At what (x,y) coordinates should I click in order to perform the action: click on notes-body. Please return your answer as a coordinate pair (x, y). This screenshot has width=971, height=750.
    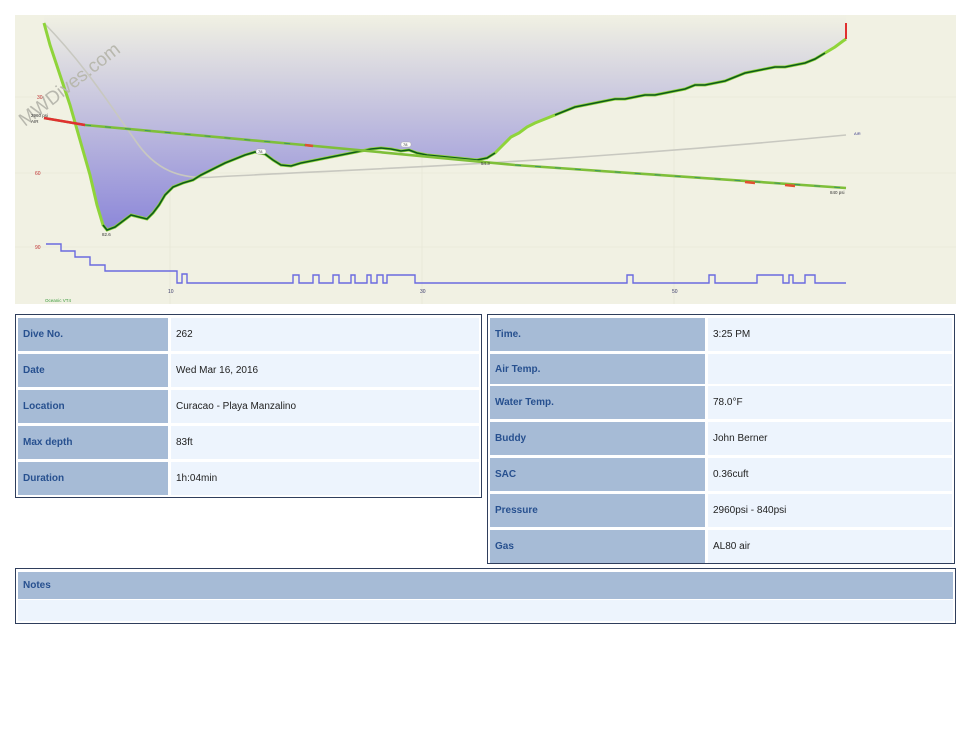
    Looking at the image, I should click on (485, 610).